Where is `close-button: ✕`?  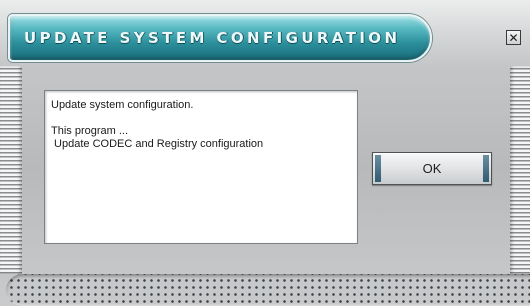 close-button: ✕ is located at coordinates (513, 37).